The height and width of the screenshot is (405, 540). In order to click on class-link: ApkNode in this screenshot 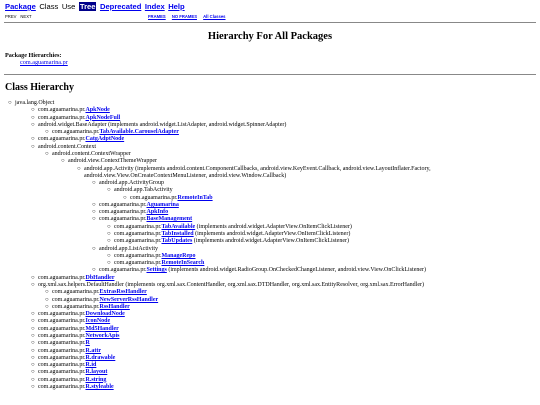, I will do `click(97, 110)`.